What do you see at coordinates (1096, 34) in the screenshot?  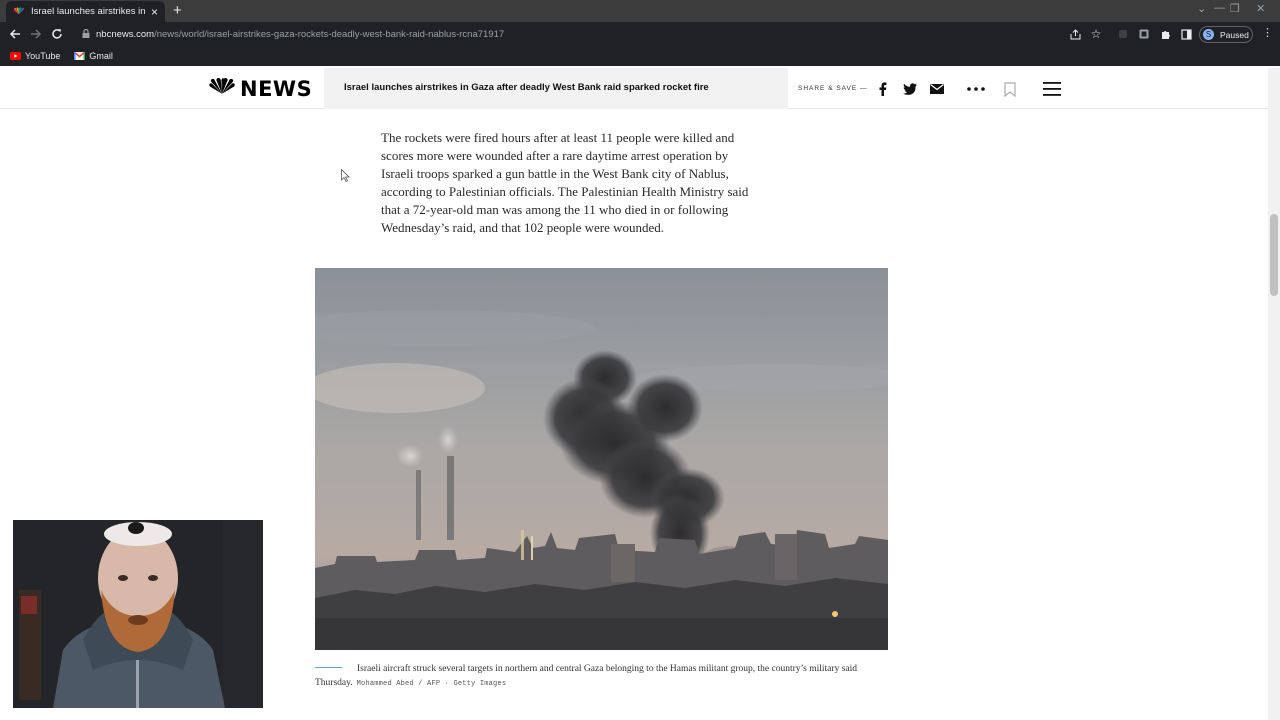 I see `bookmark-star-icon: ☆` at bounding box center [1096, 34].